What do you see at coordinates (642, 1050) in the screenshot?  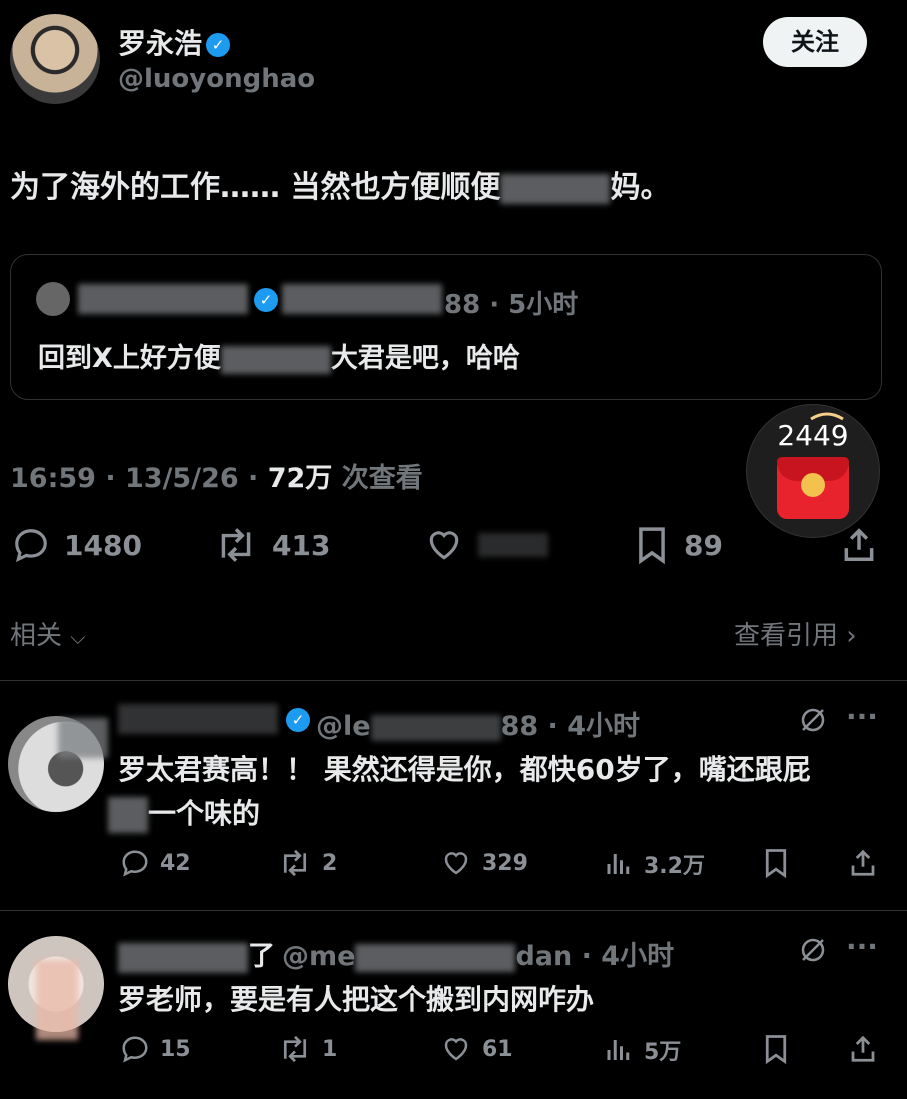 I see `reply2-views-action: 5万` at bounding box center [642, 1050].